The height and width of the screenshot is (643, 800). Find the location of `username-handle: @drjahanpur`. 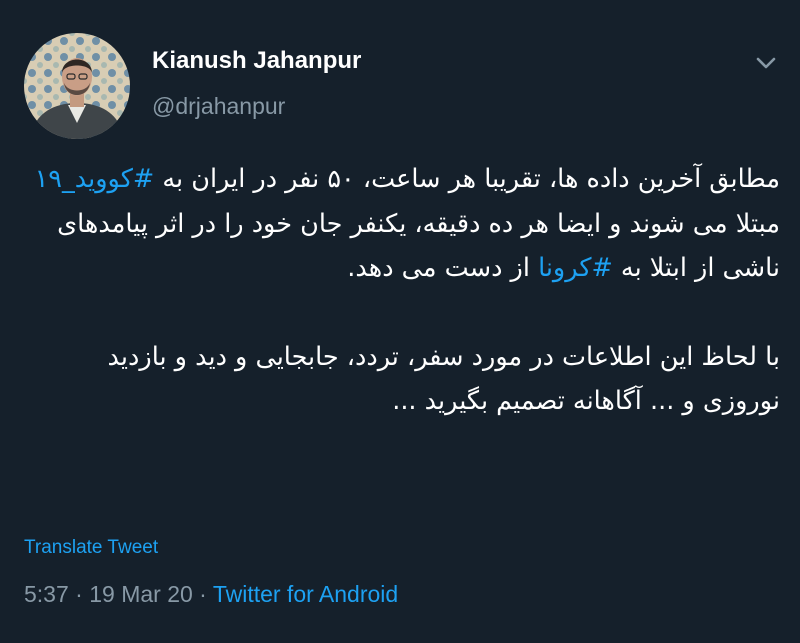

username-handle: @drjahanpur is located at coordinates (218, 106).